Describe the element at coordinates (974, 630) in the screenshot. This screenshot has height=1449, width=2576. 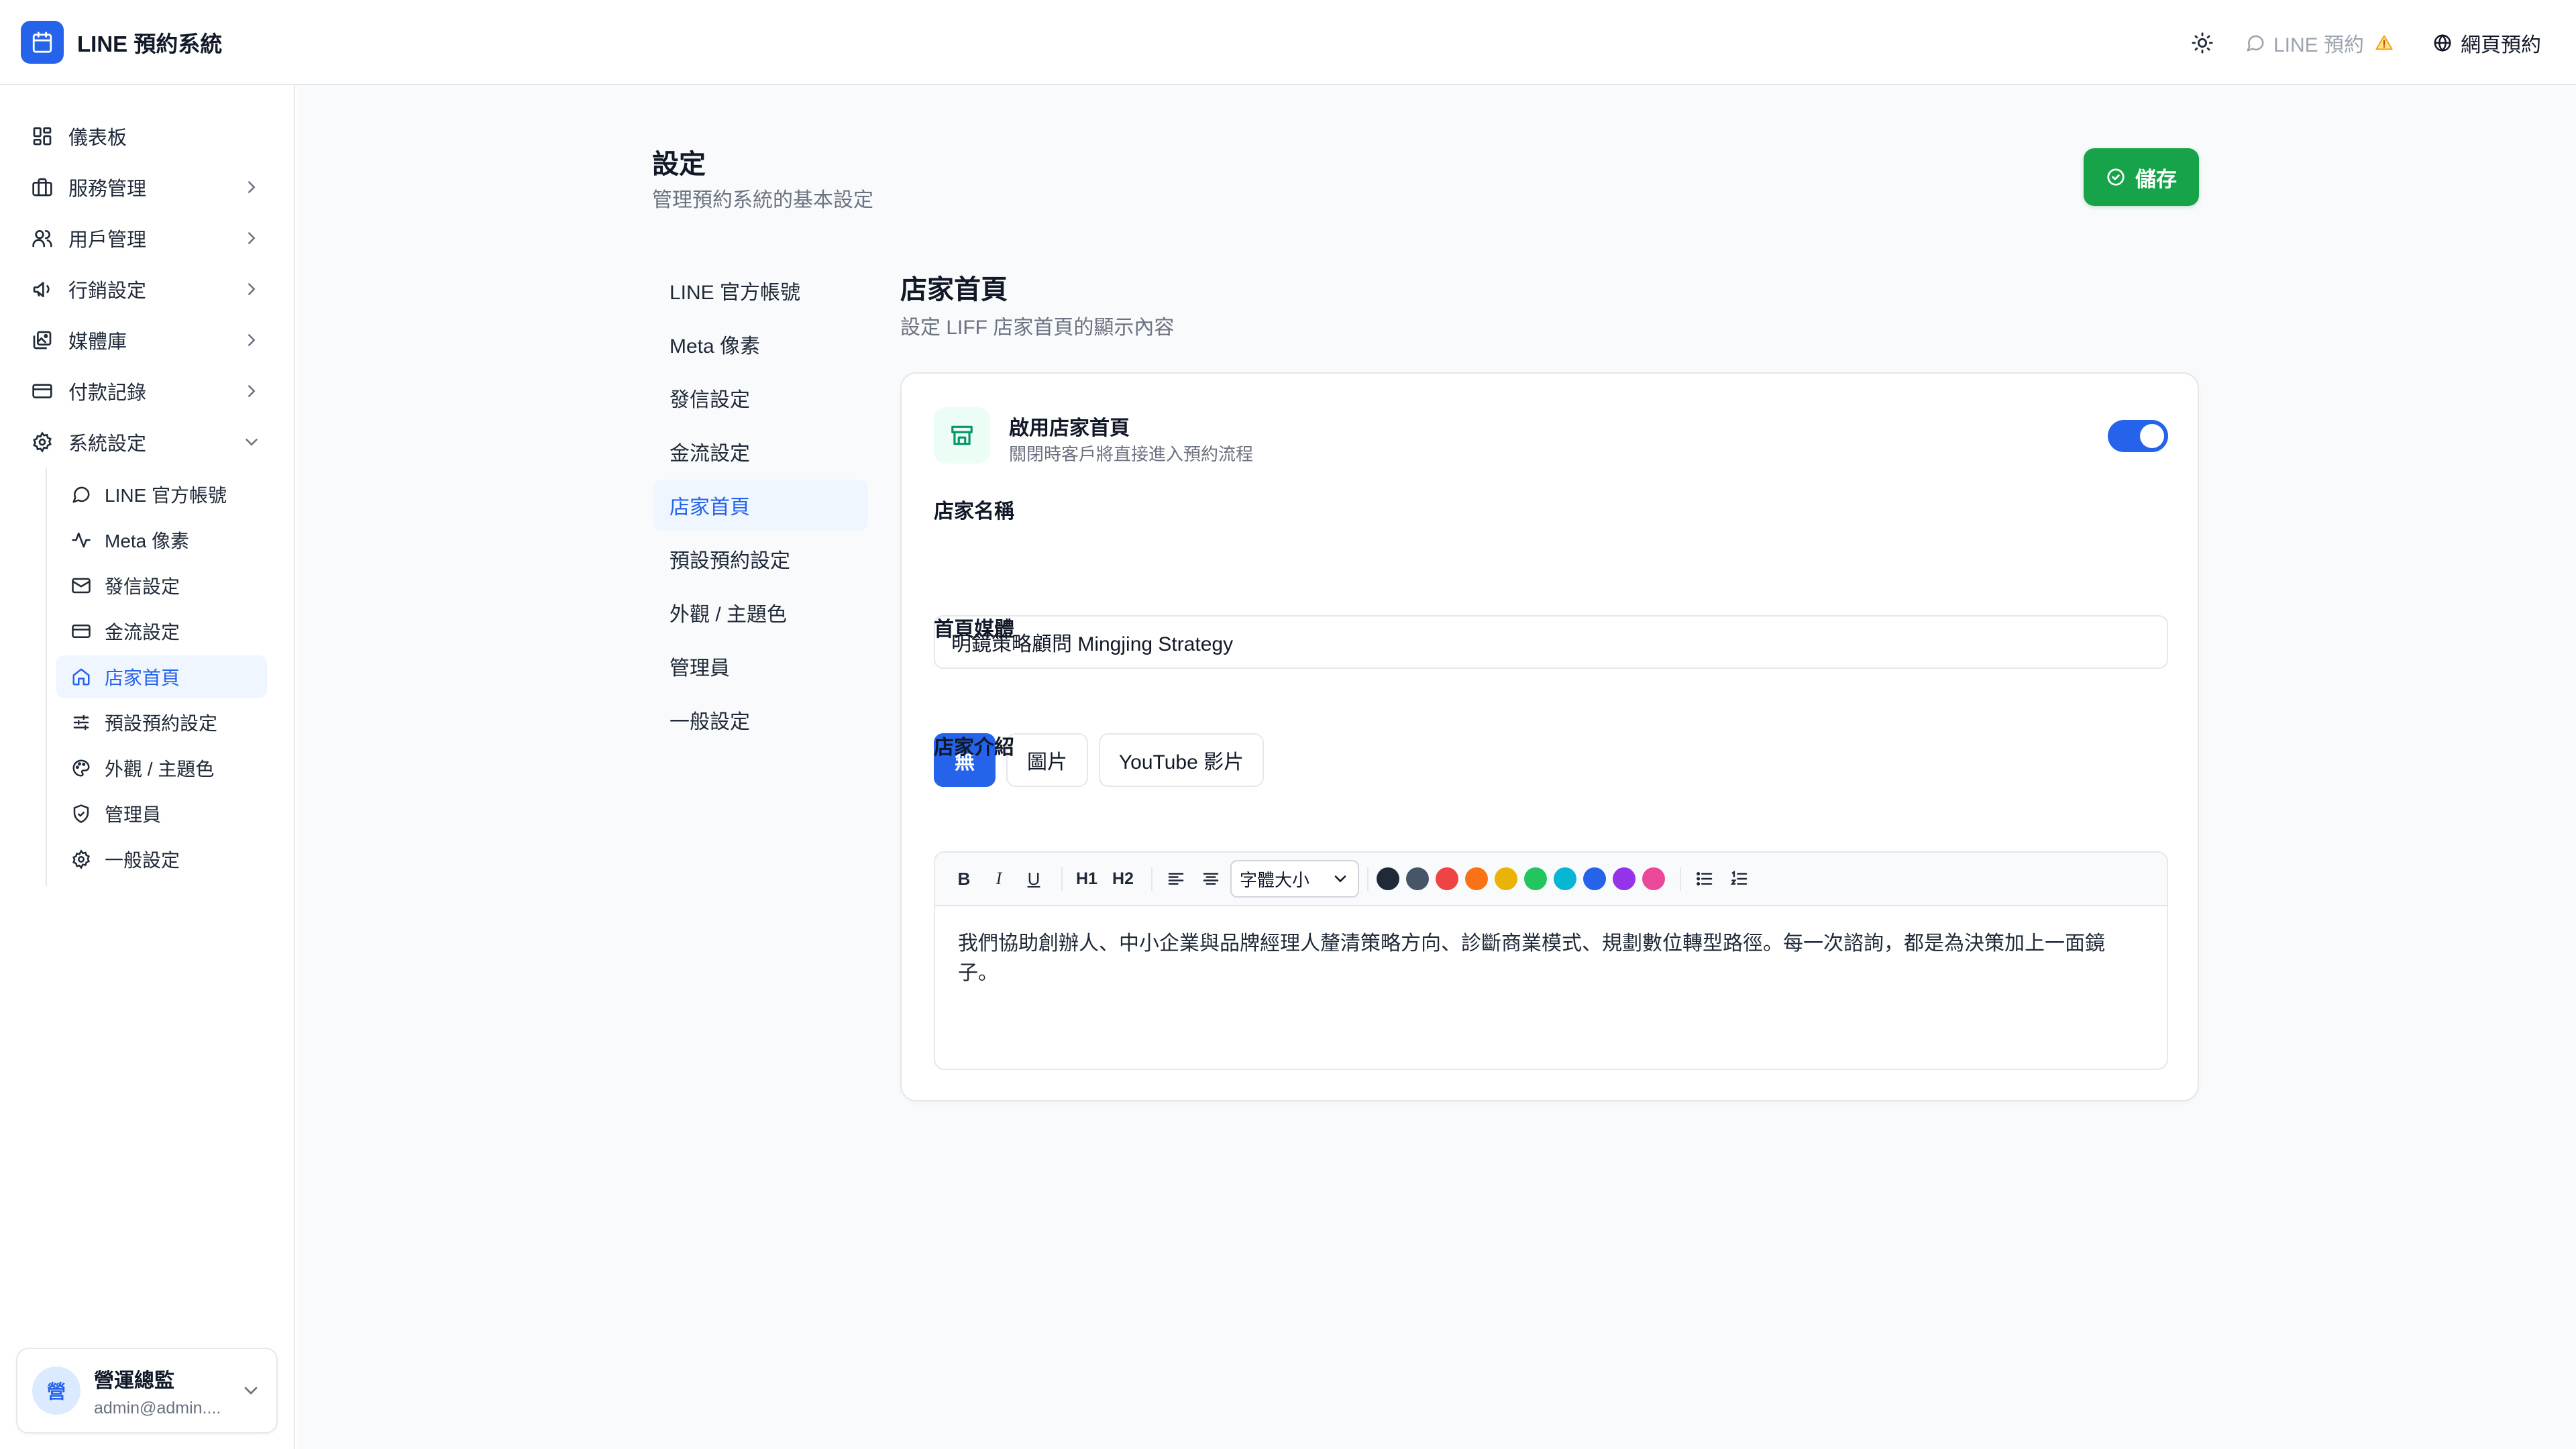
I see `media-label: 首頁媒體` at that location.